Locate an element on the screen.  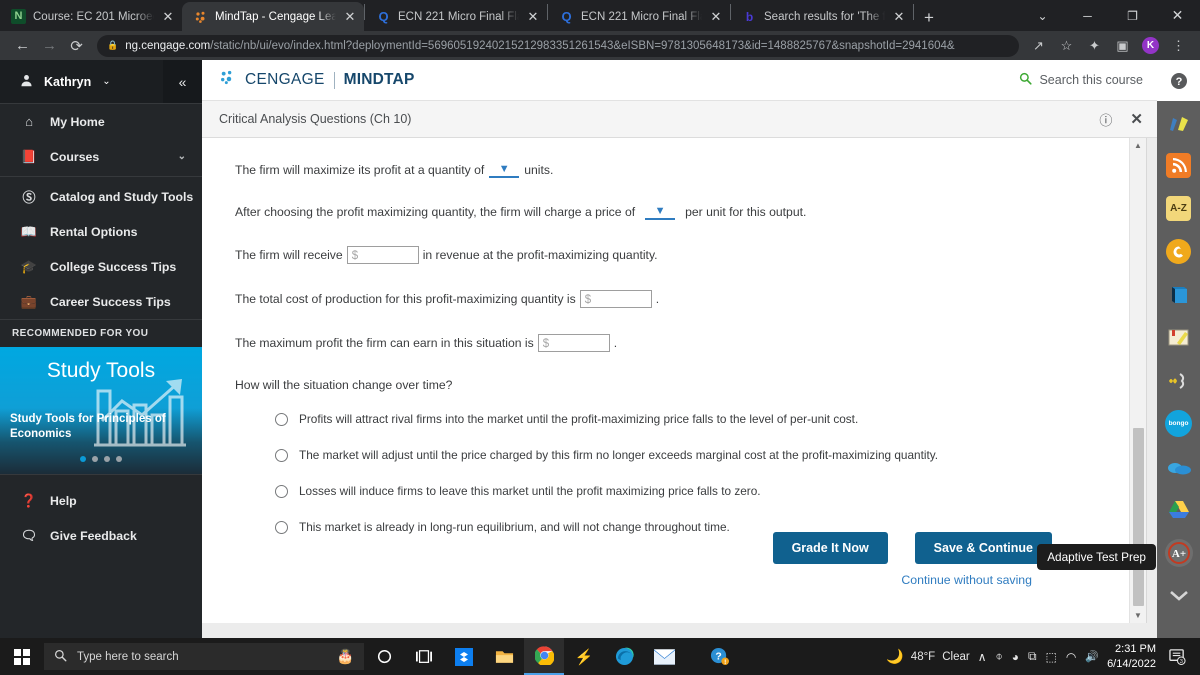
graduation-cap-icon: 🎓 is located at coordinates (29, 266).